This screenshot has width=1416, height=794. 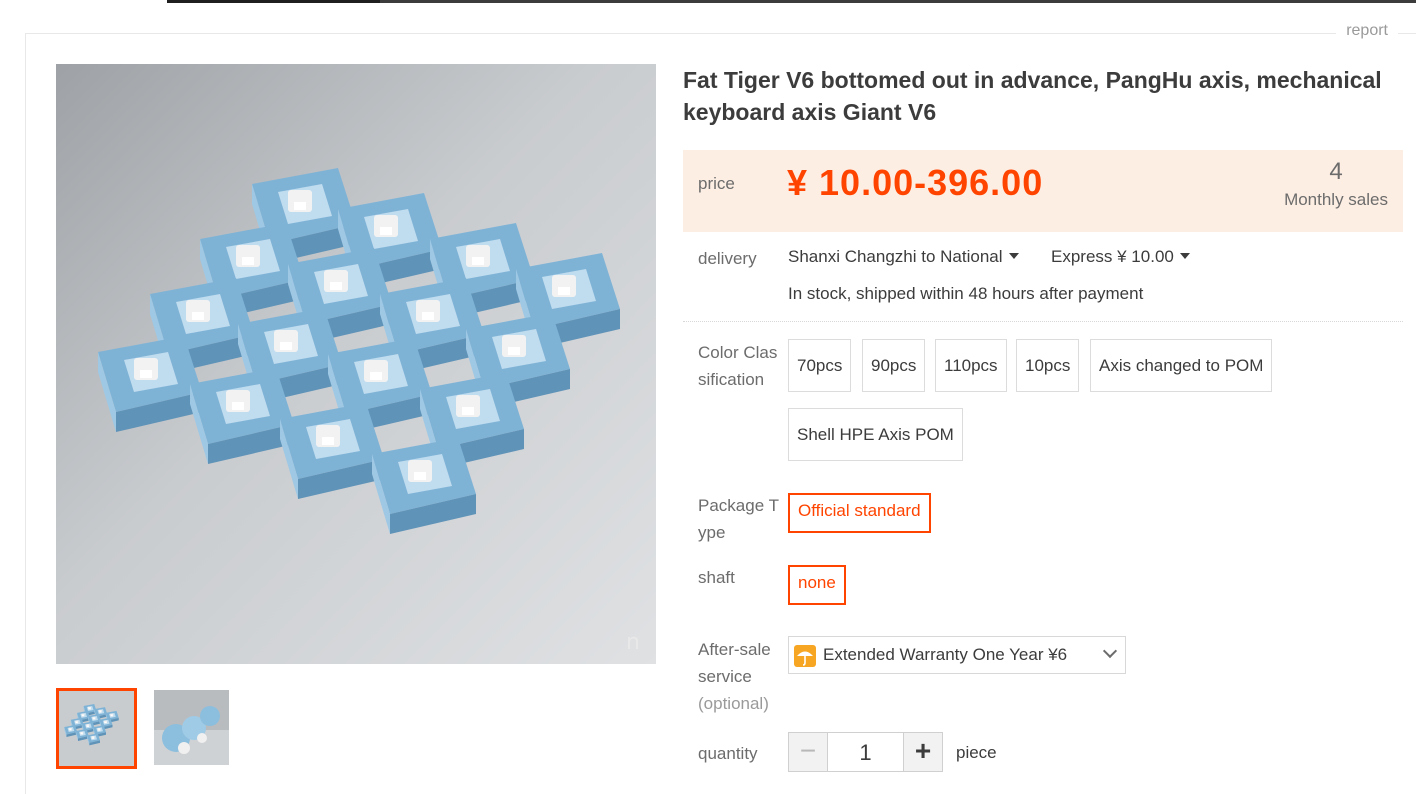 What do you see at coordinates (727, 258) in the screenshot?
I see `delivery-label: delivery` at bounding box center [727, 258].